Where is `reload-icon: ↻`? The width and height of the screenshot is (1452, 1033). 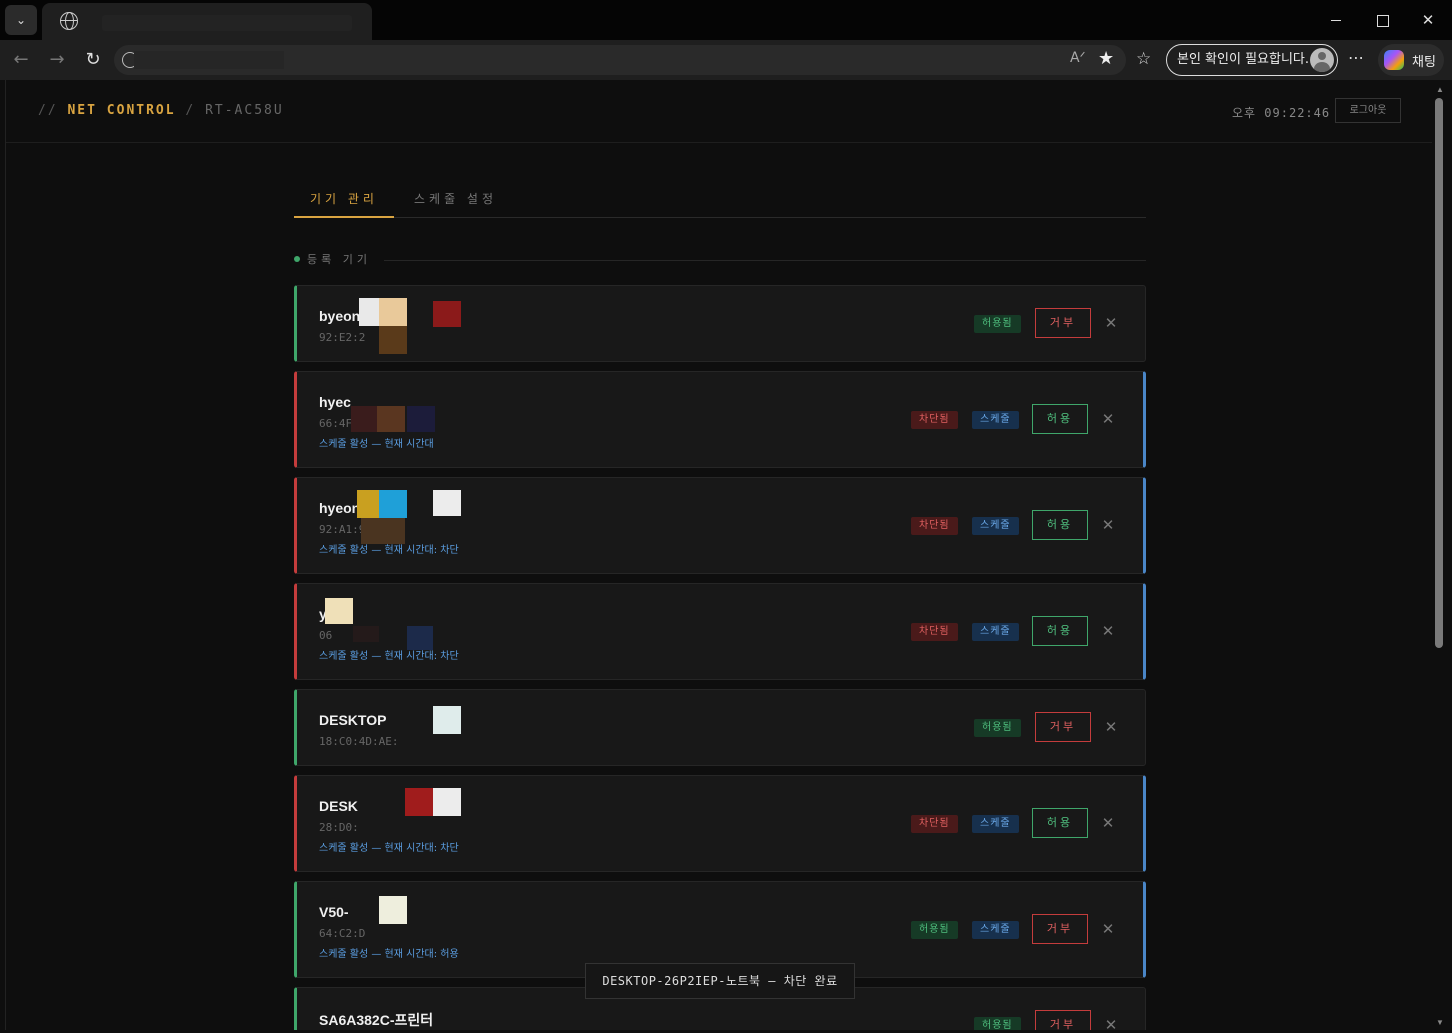
reload-icon: ↻ is located at coordinates (93, 60).